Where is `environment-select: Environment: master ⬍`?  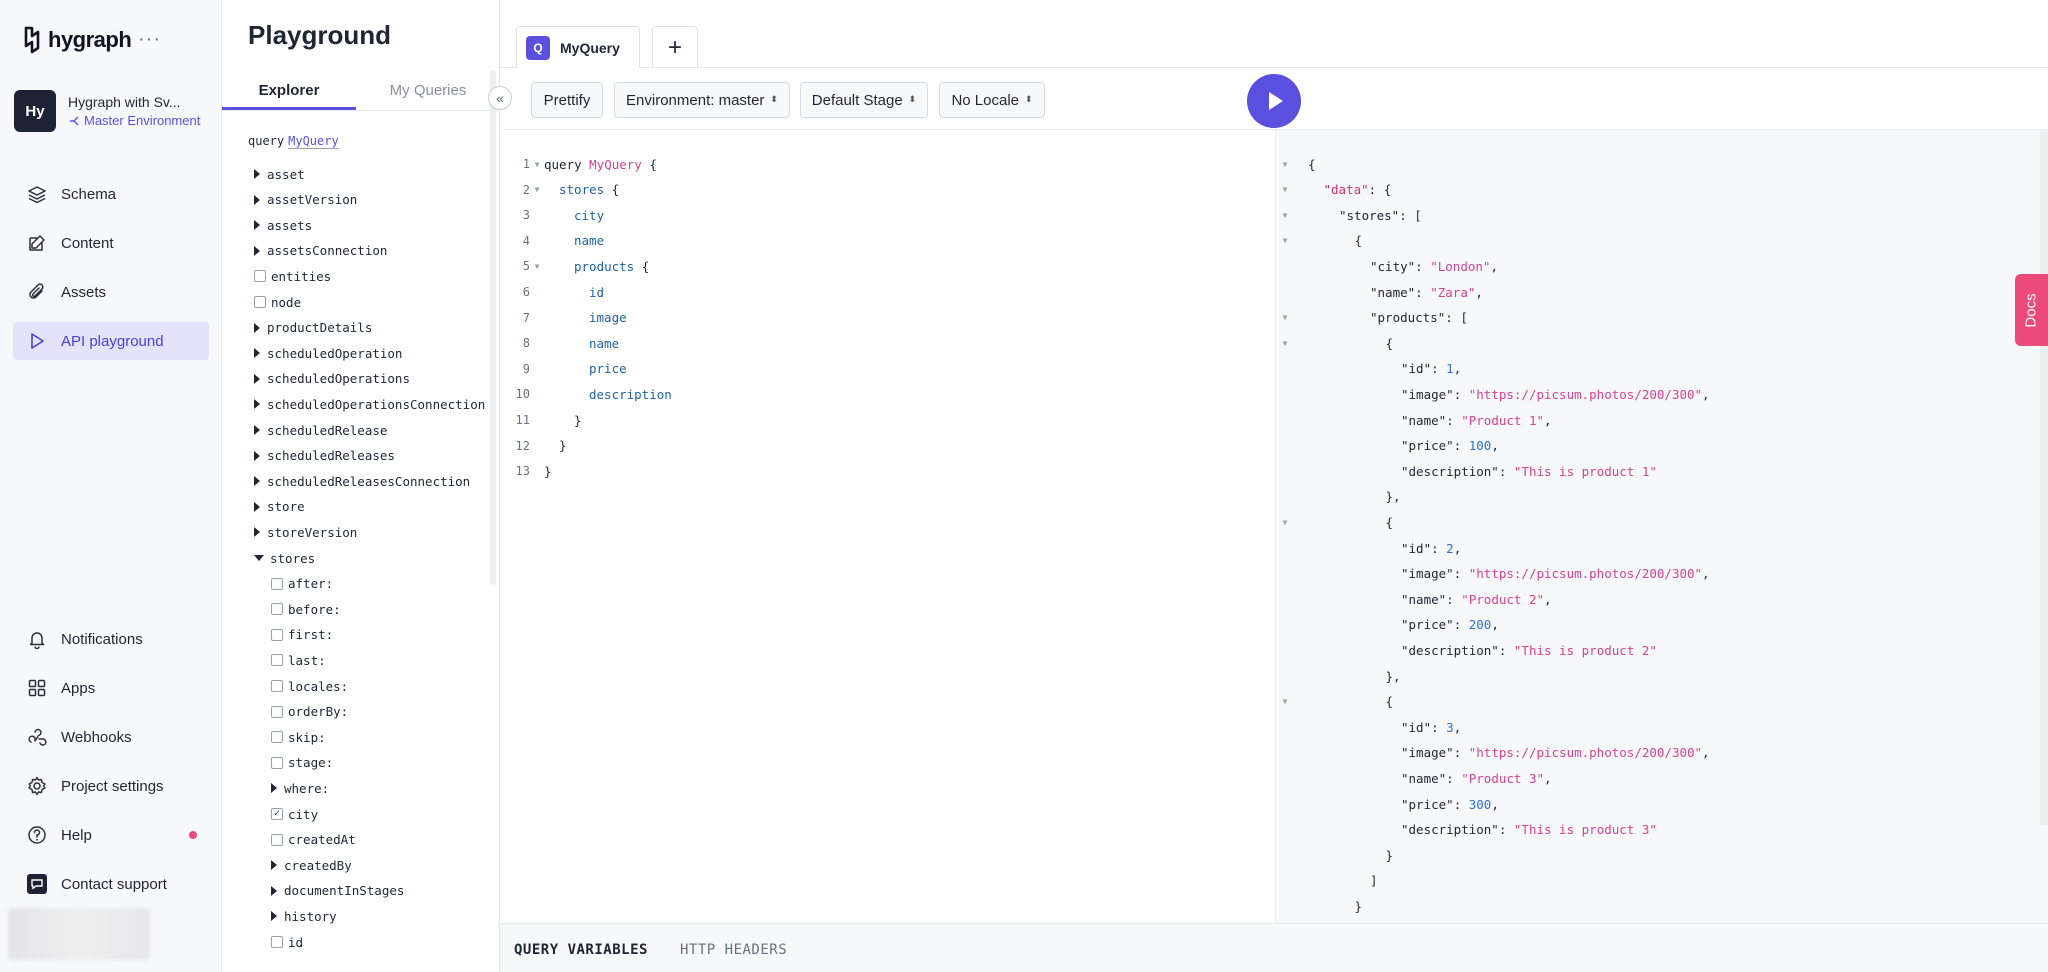
environment-select: Environment: master ⬍ is located at coordinates (702, 100).